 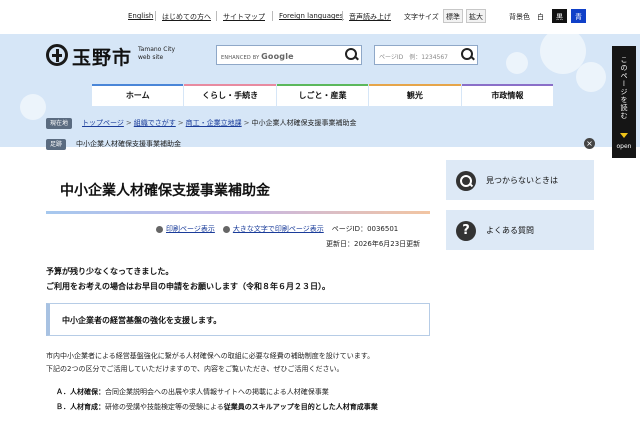 I want to click on page-id-placeholder: ページID 例：1234567, so click(x=413, y=57).